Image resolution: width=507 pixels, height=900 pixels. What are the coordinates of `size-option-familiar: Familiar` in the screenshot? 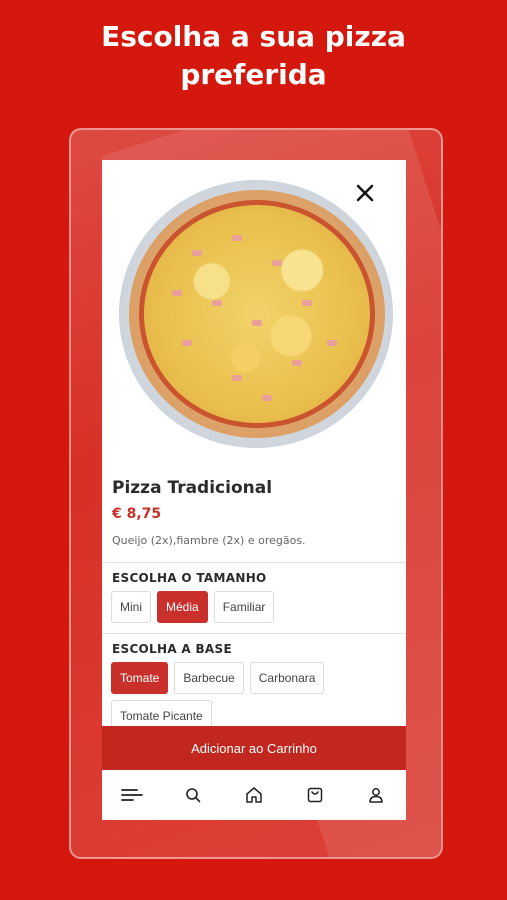 It's located at (244, 607).